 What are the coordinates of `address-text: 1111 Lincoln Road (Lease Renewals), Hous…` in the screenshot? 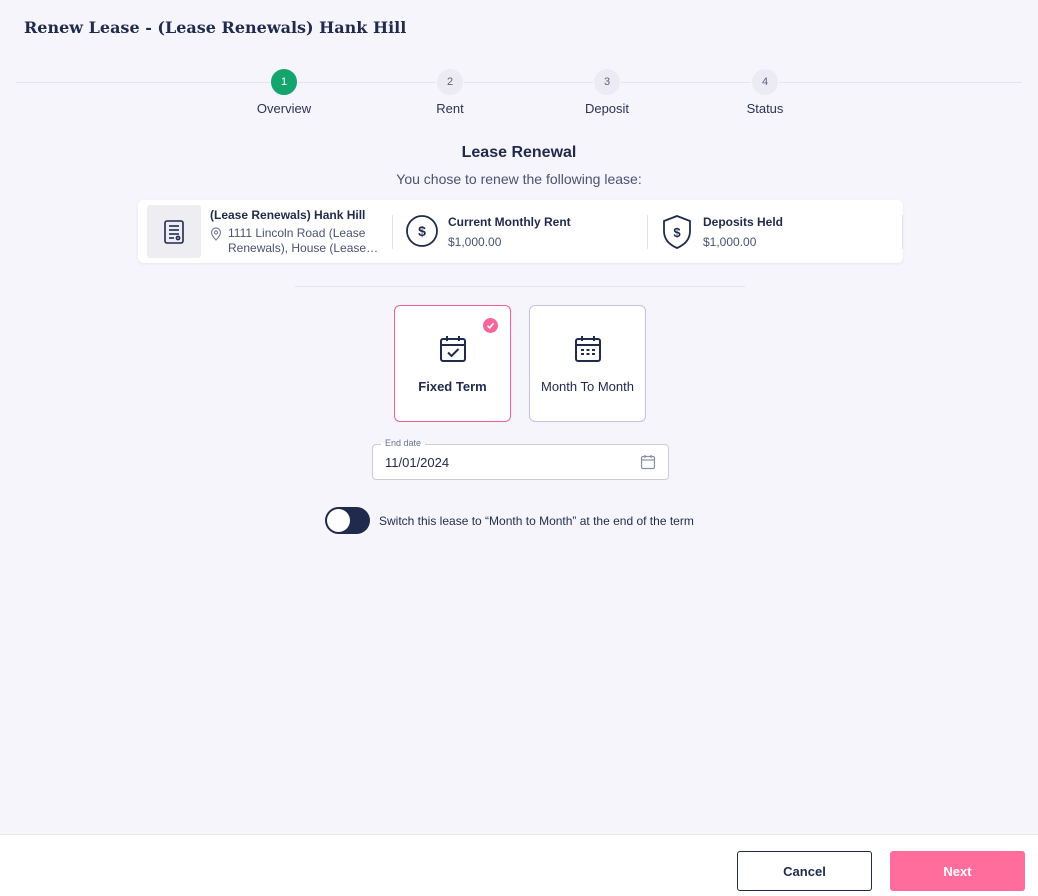 It's located at (303, 240).